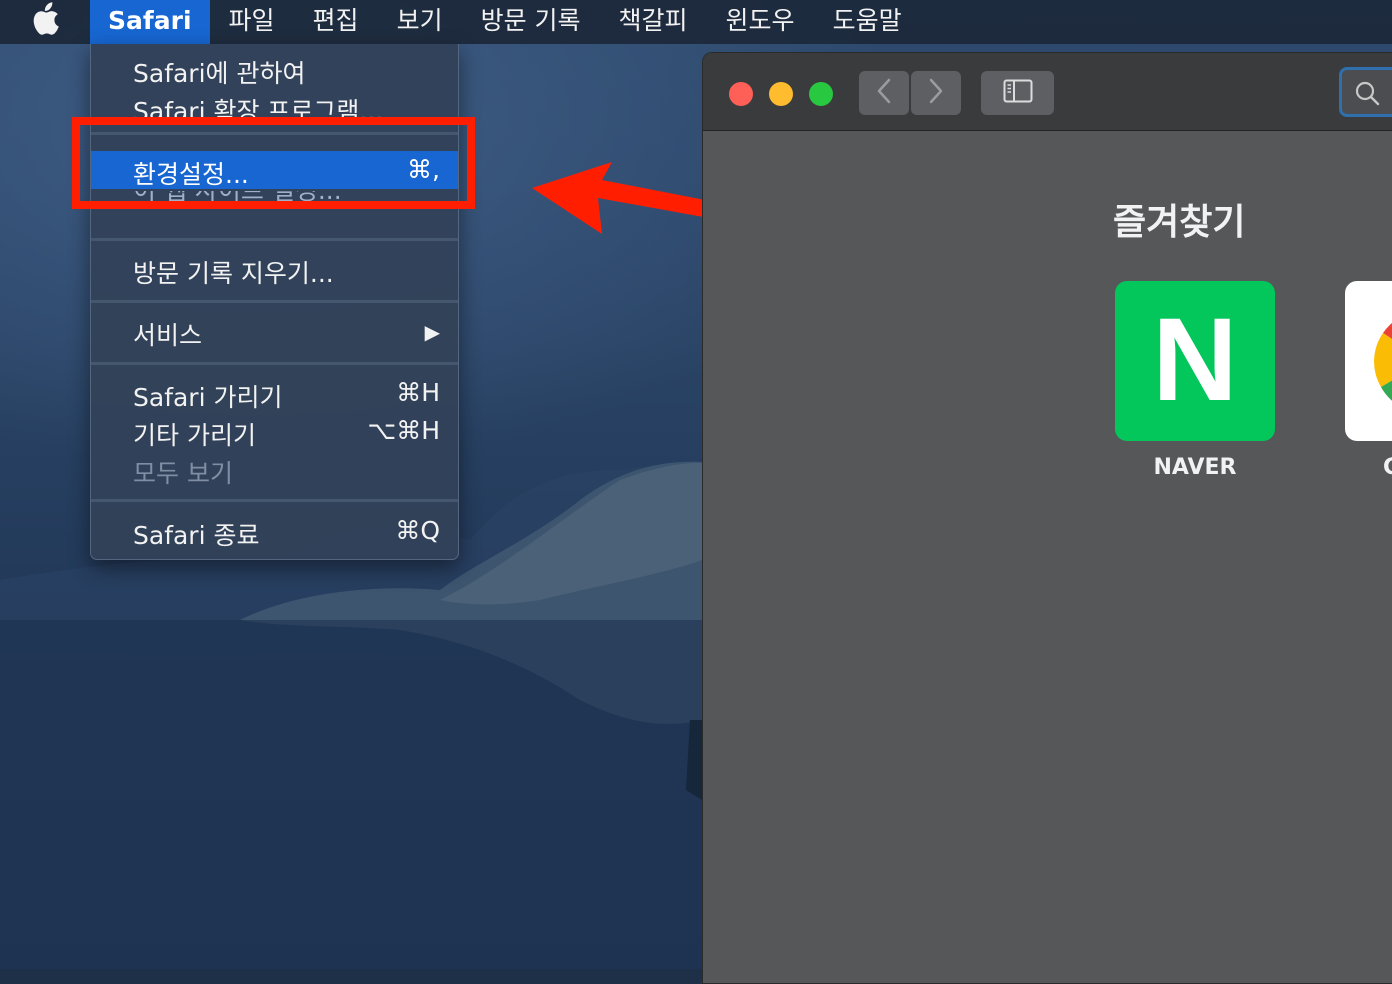 The height and width of the screenshot is (984, 1392). Describe the element at coordinates (274, 331) in the screenshot. I see `menu-item-services: 서비스 ▶` at that location.